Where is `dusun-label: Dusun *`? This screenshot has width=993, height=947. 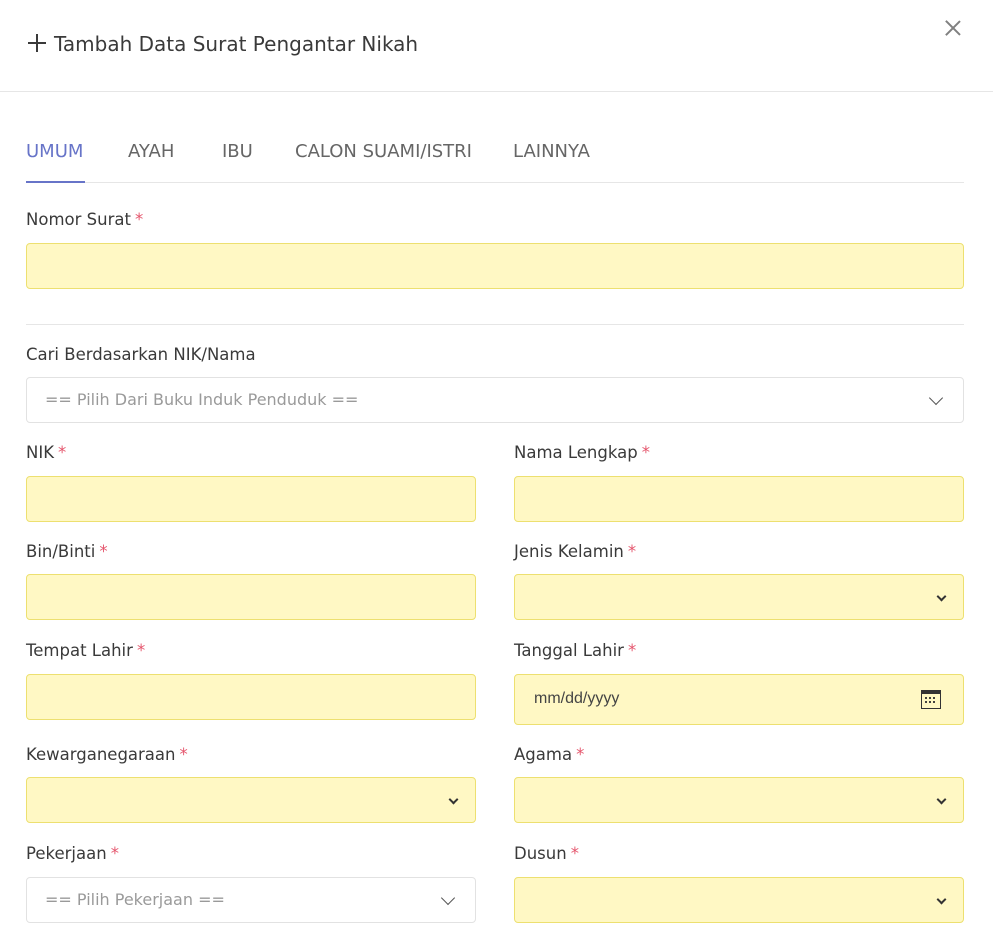 dusun-label: Dusun * is located at coordinates (546, 853).